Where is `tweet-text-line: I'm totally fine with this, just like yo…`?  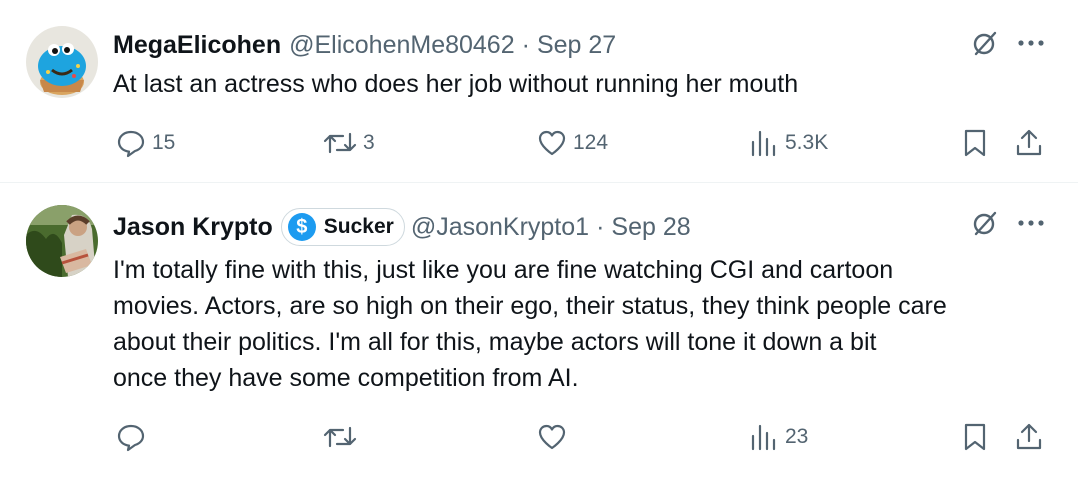 tweet-text-line: I'm totally fine with this, just like yo… is located at coordinates (503, 270).